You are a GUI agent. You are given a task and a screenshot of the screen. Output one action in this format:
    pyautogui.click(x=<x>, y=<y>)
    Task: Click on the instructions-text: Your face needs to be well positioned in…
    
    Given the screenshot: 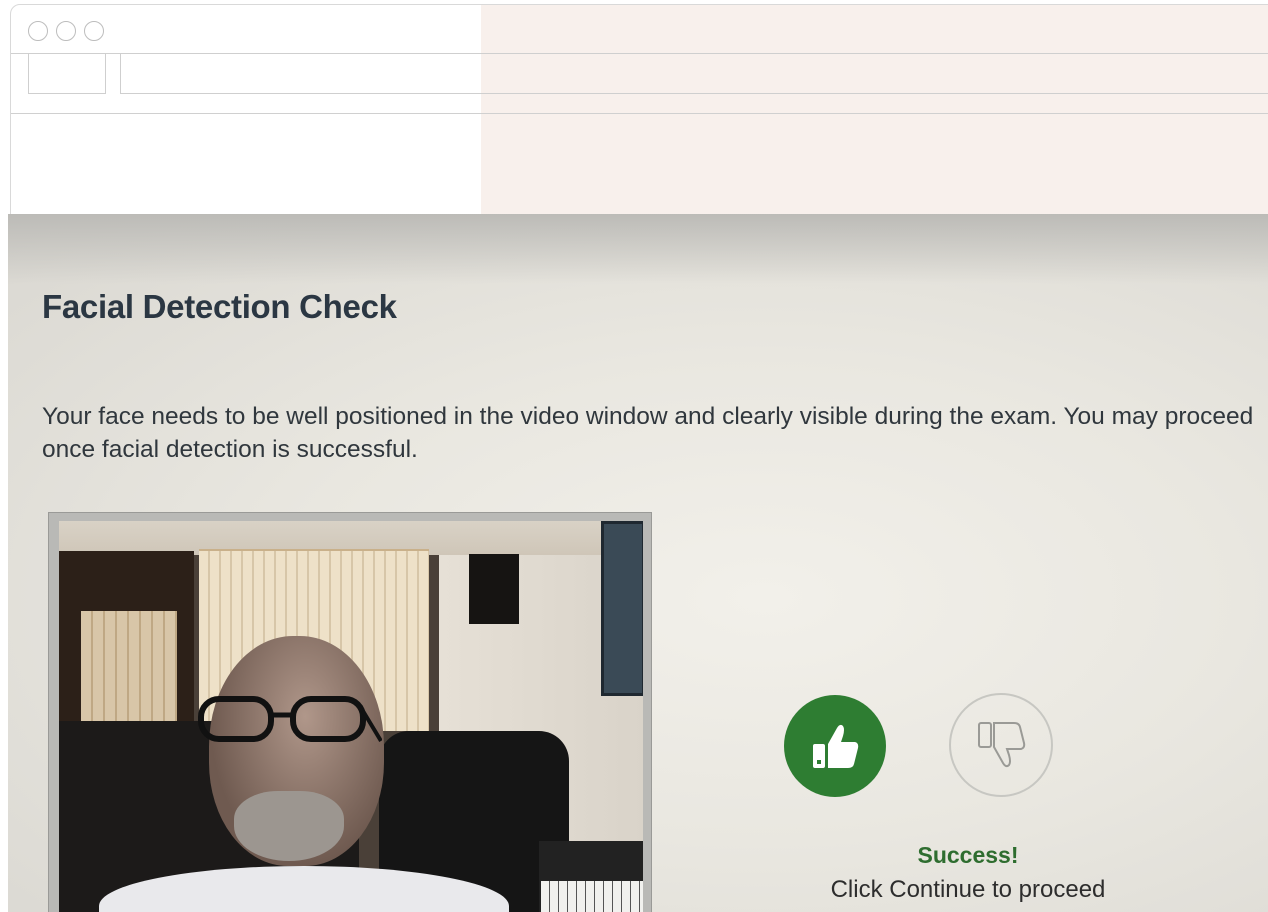 What is the action you would take?
    pyautogui.click(x=648, y=433)
    